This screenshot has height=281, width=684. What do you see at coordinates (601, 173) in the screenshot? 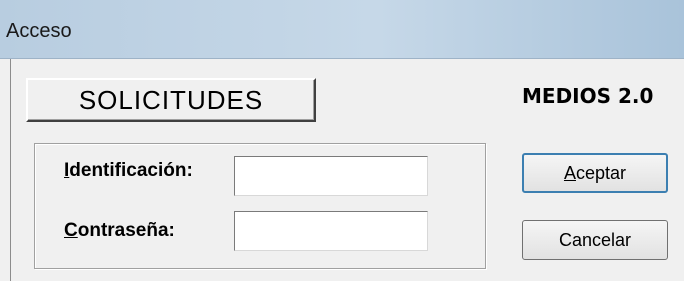
I see `aceptar-label: ceptar` at bounding box center [601, 173].